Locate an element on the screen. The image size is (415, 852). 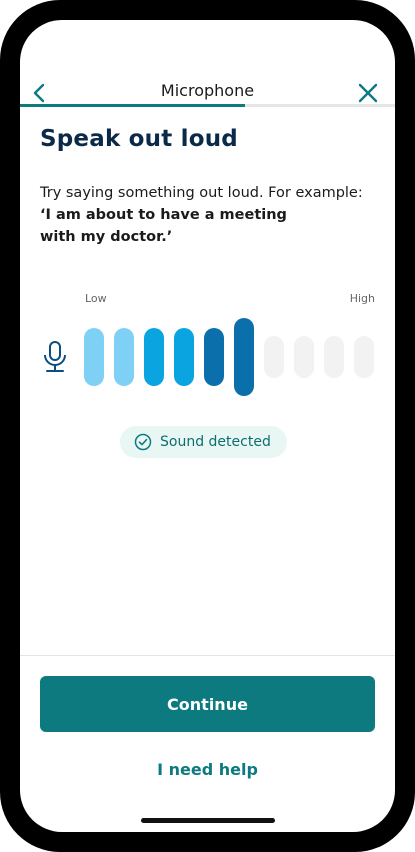
continue-button: Continue is located at coordinates (207, 704).